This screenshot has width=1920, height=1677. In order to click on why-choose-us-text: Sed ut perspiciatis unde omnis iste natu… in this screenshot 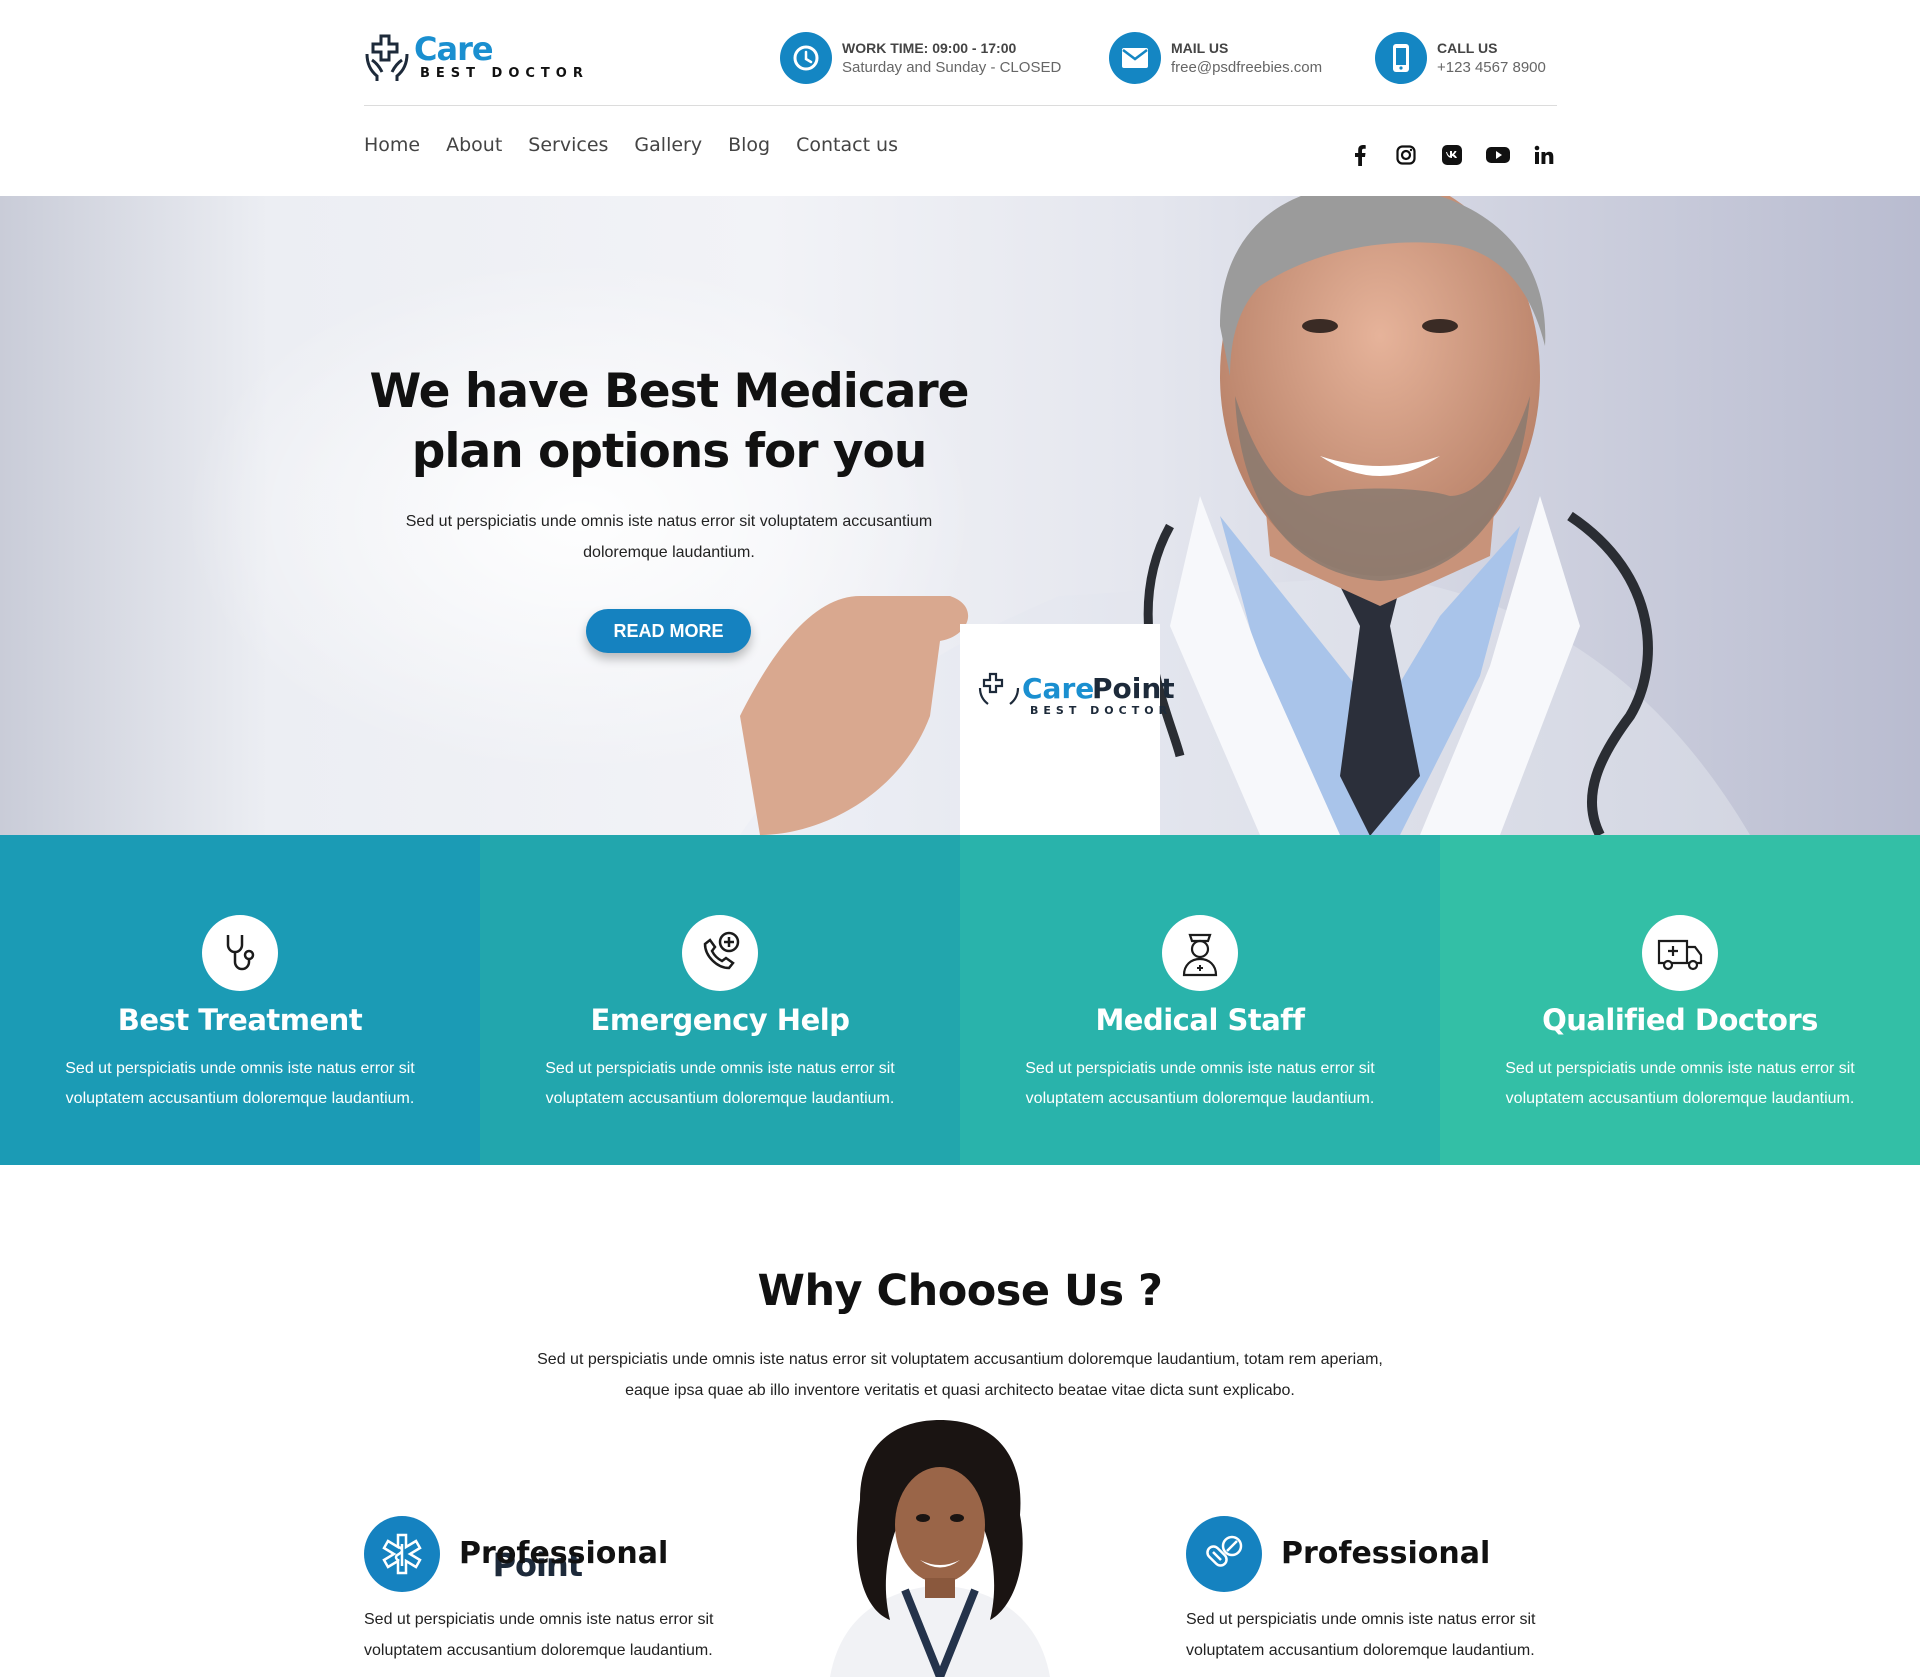, I will do `click(960, 1375)`.